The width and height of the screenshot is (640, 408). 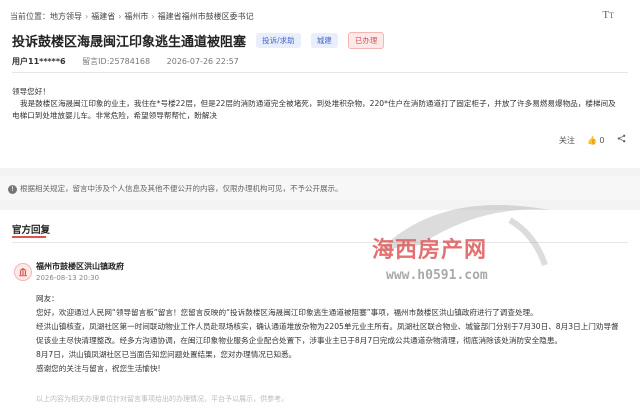 I want to click on tag-field: 城建, so click(x=324, y=40).